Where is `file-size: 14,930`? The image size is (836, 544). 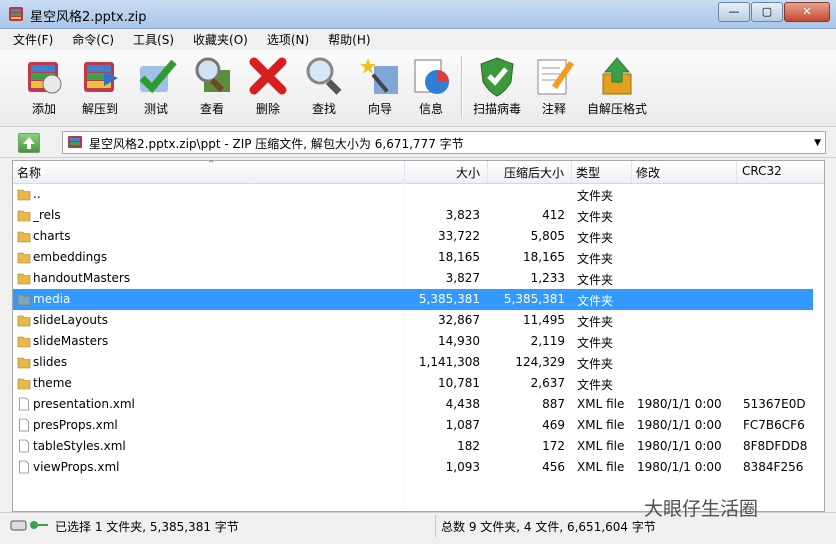
file-size: 14,930 is located at coordinates (459, 341).